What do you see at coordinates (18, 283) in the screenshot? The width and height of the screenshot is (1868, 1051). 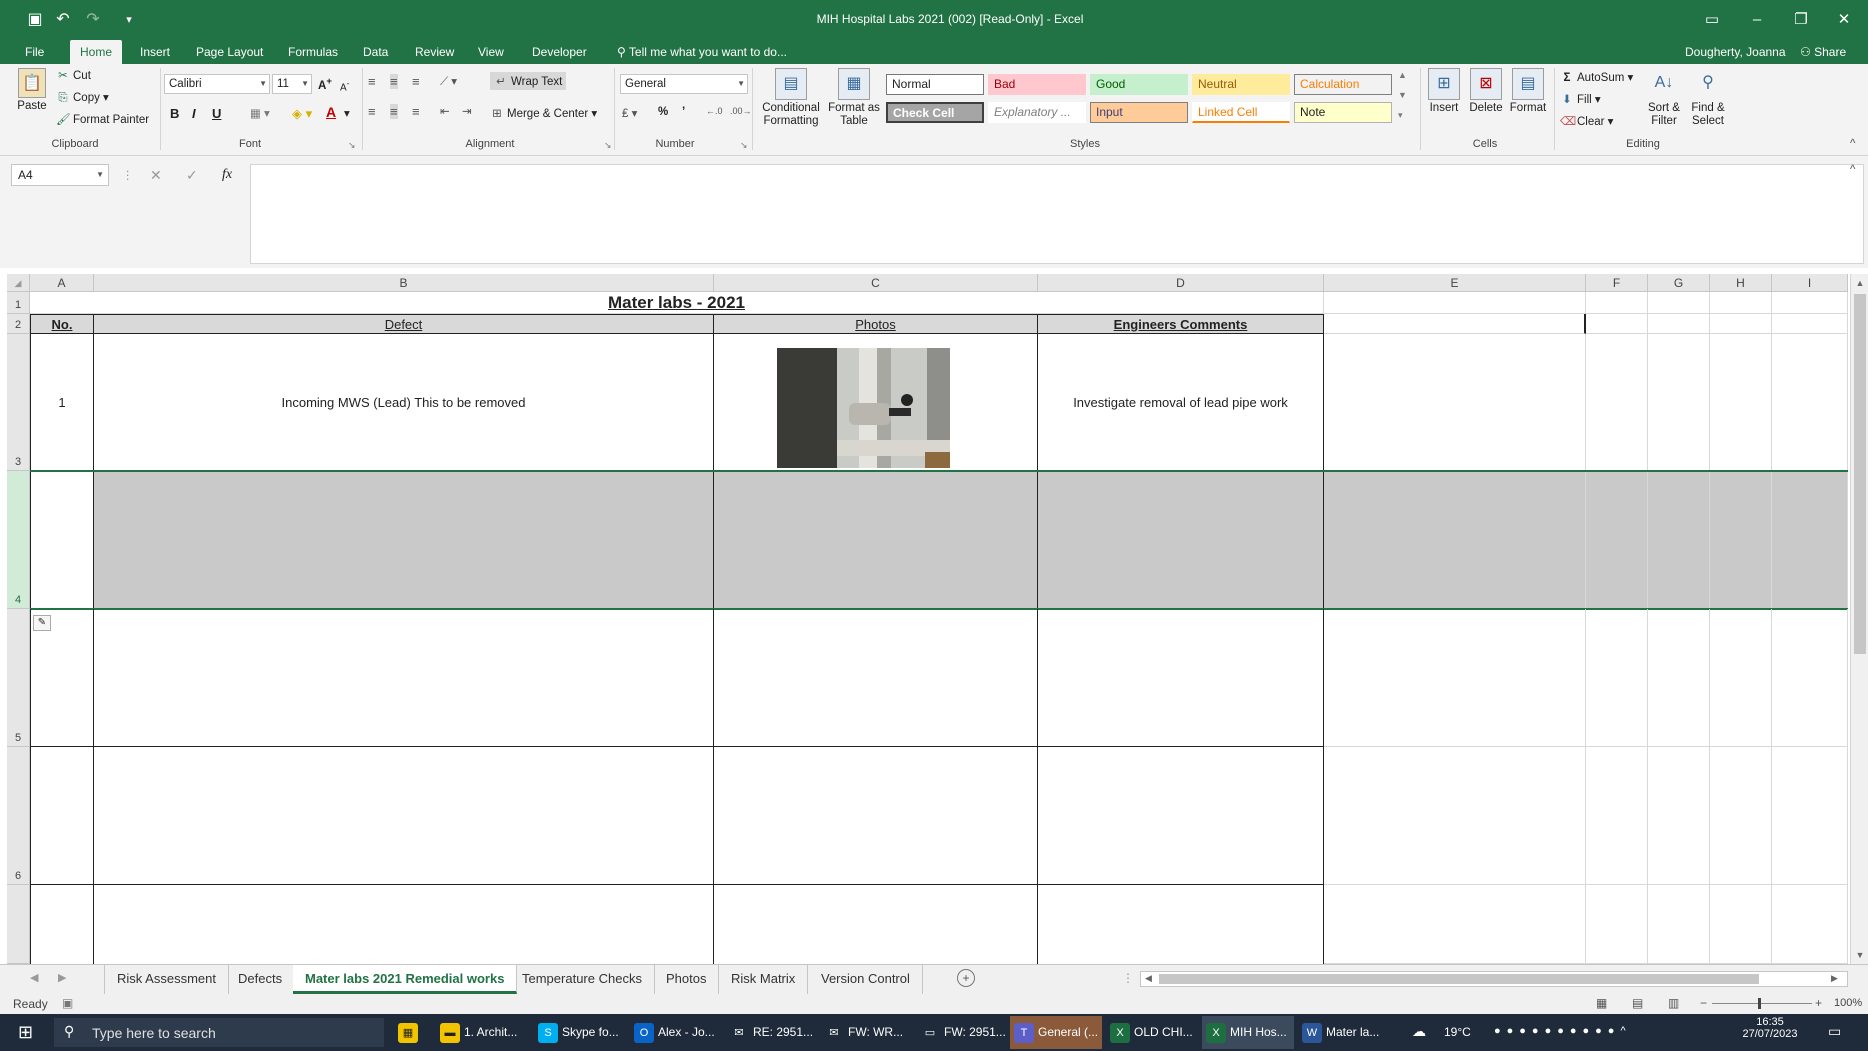 I see `select-all-corner: ◢` at bounding box center [18, 283].